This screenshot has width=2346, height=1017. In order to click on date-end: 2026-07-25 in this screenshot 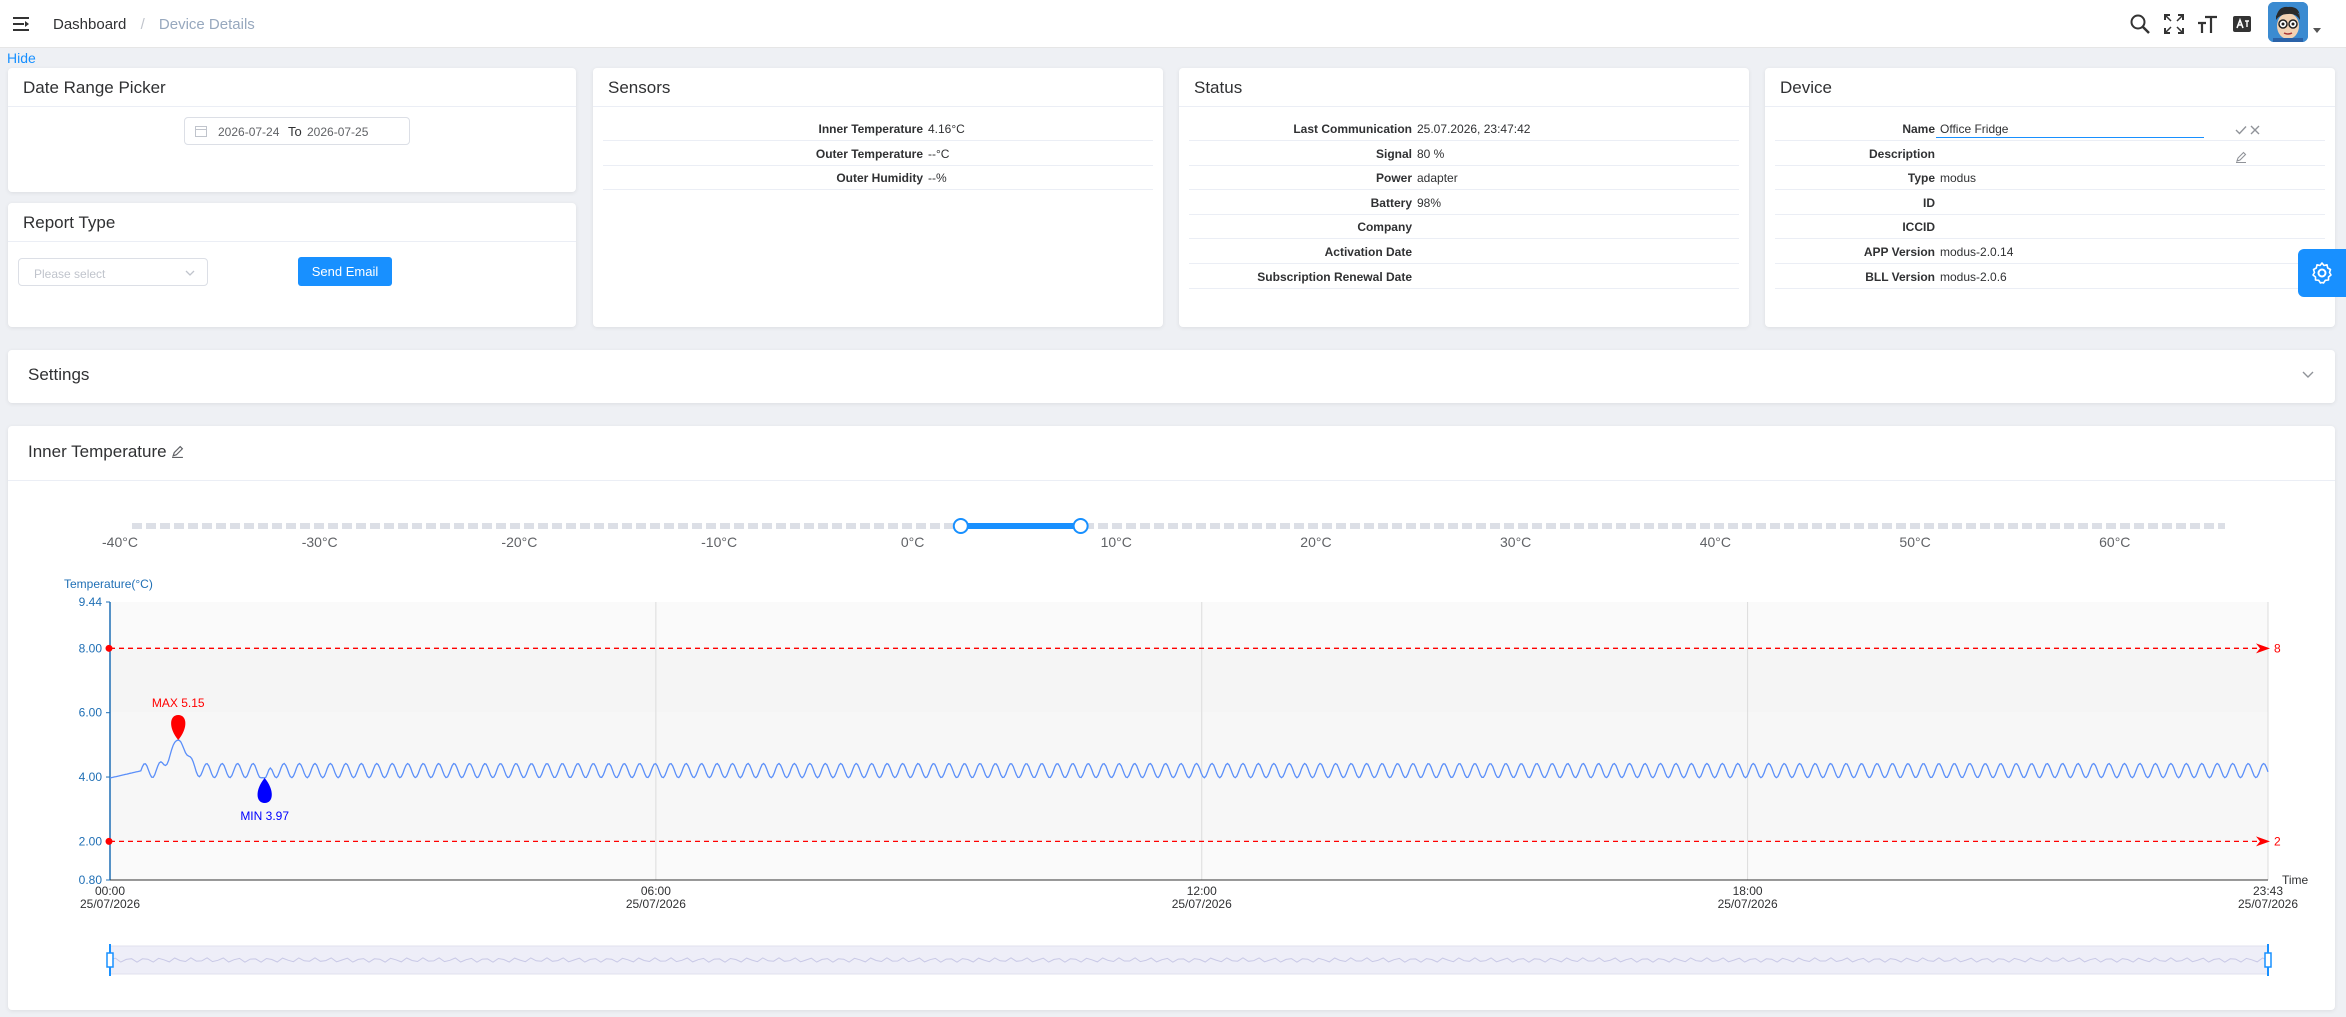, I will do `click(337, 132)`.